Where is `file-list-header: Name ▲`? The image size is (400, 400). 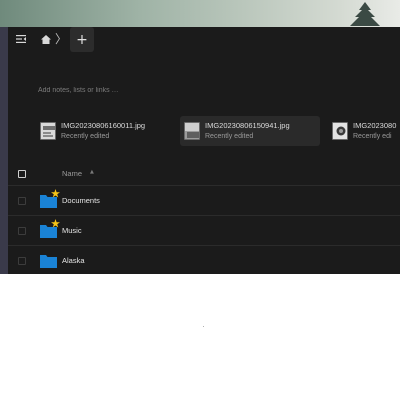 file-list-header: Name ▲ is located at coordinates (204, 174).